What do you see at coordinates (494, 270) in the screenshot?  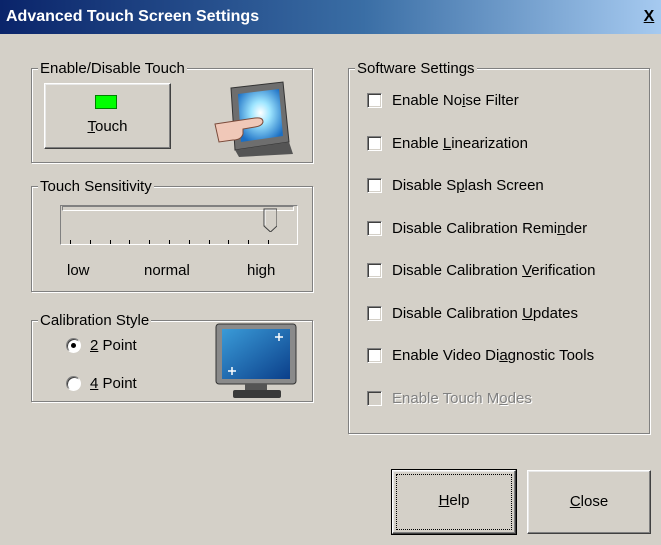 I see `checkbox-label: Disable Calibration Verification` at bounding box center [494, 270].